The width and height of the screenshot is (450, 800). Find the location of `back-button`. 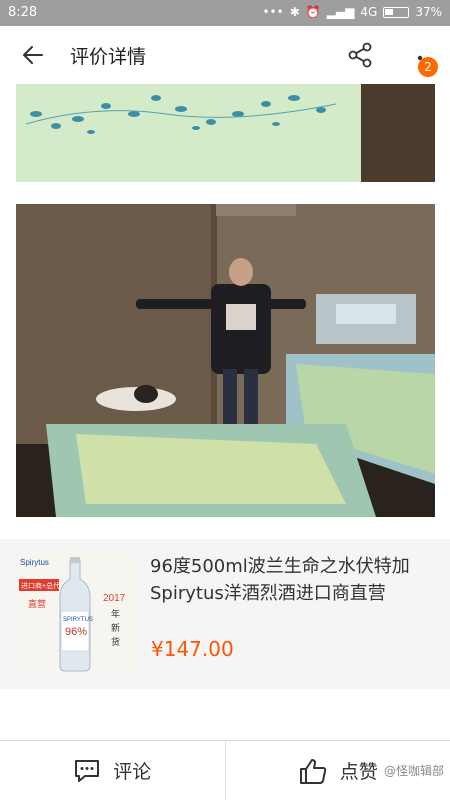

back-button is located at coordinates (33, 55).